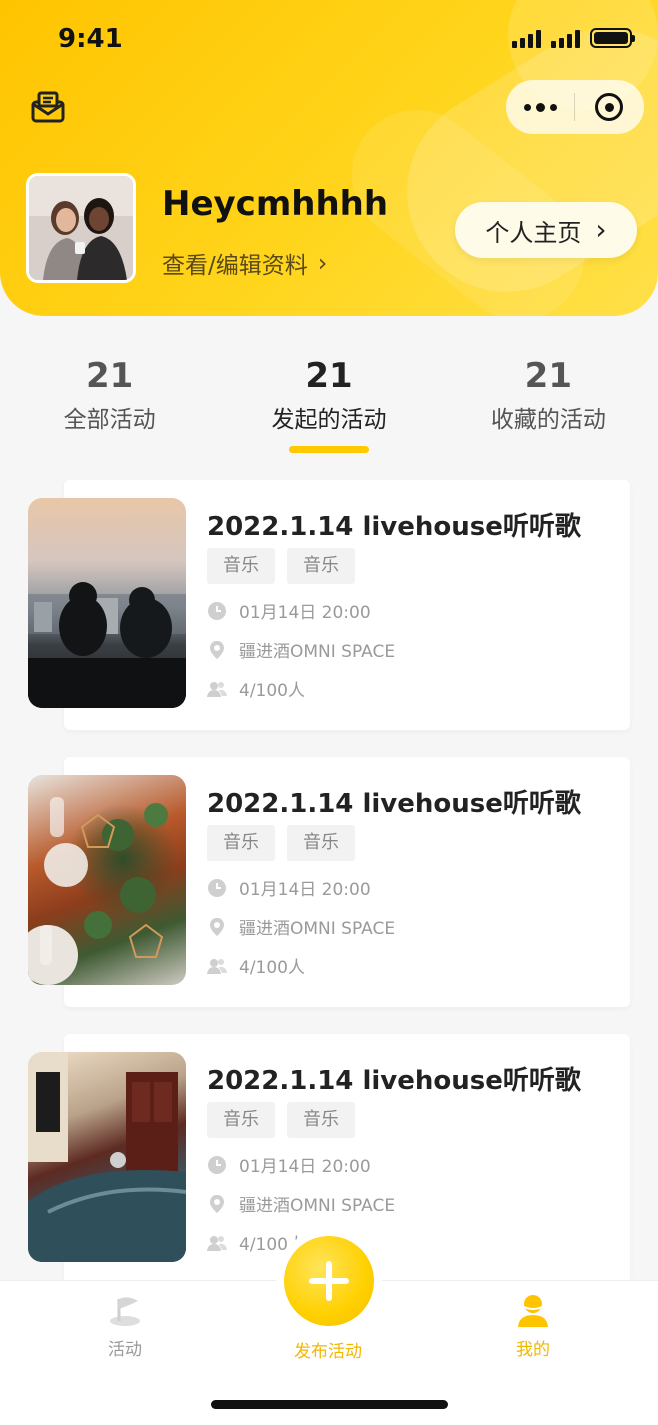  I want to click on publish-activity-button, so click(329, 1281).